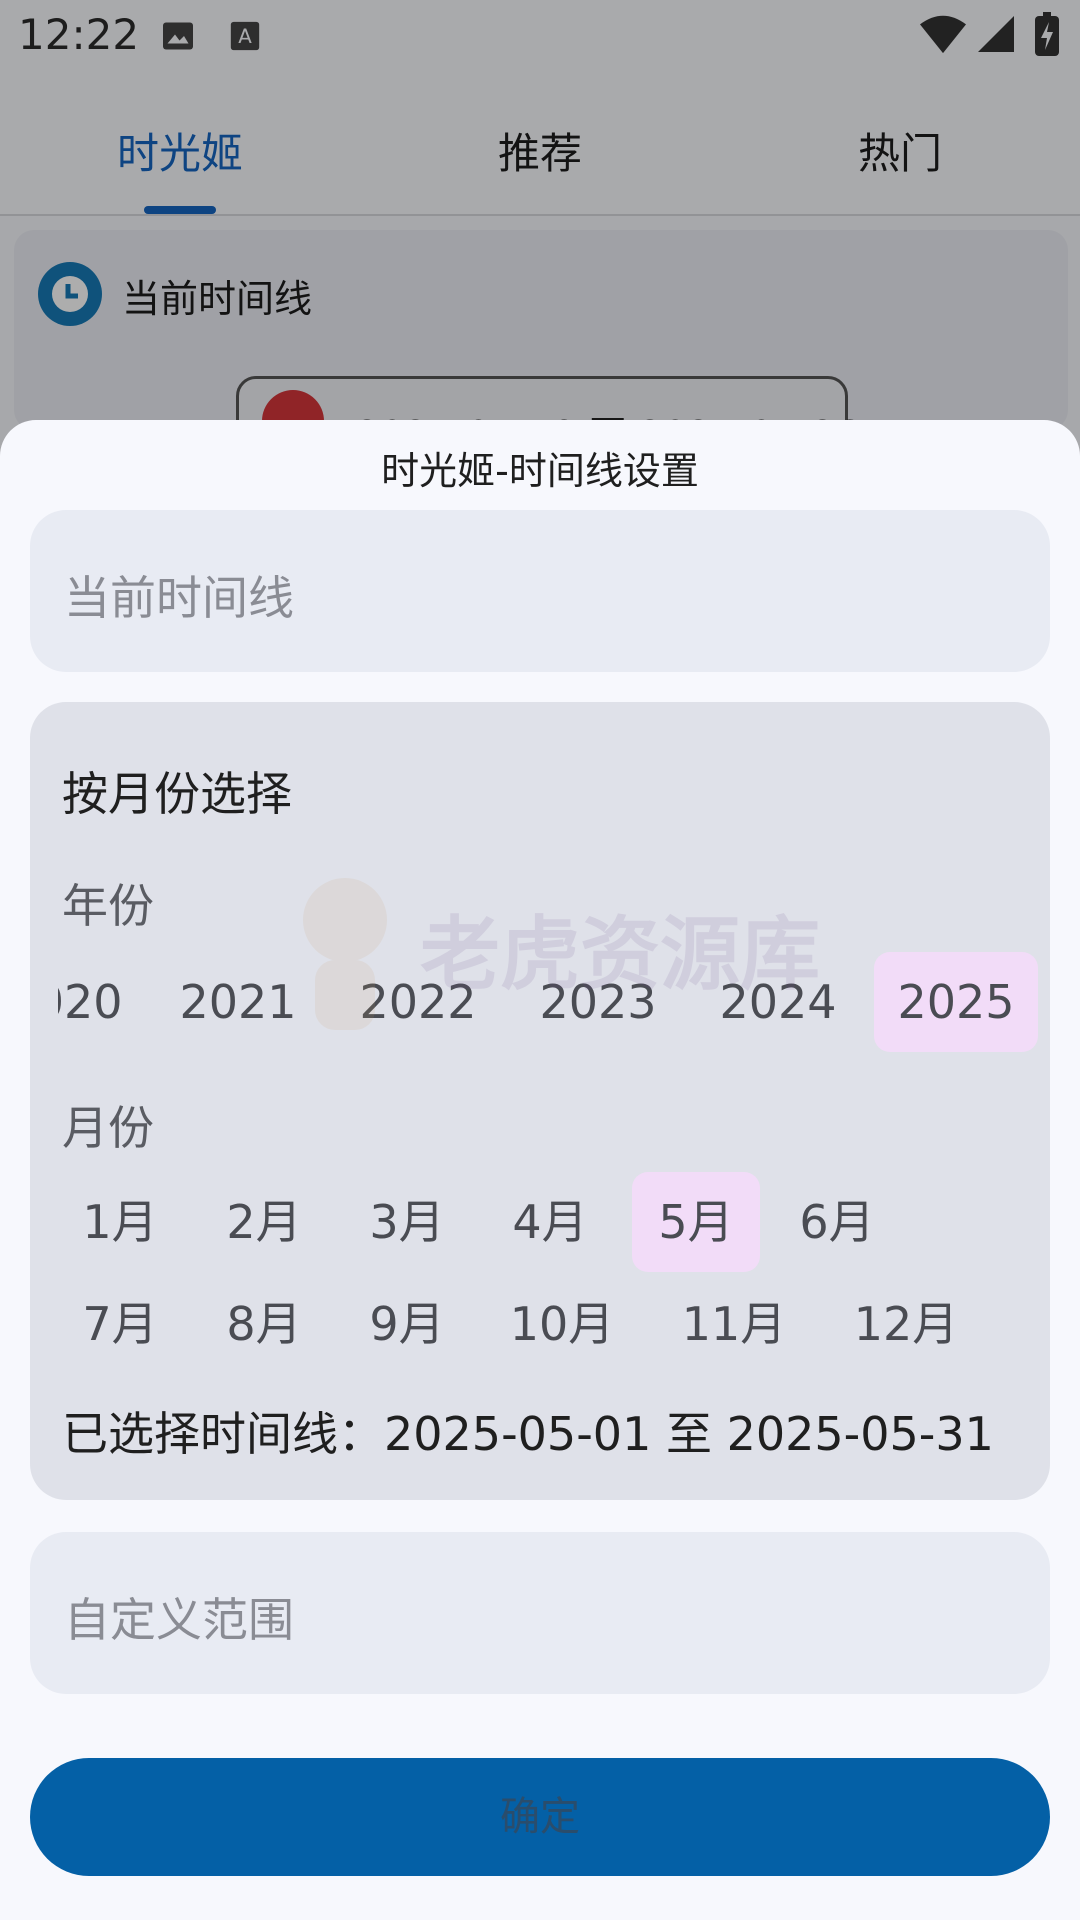 This screenshot has height=1920, width=1080. Describe the element at coordinates (620, 954) in the screenshot. I see `watermark-text: 老虎资源库` at that location.